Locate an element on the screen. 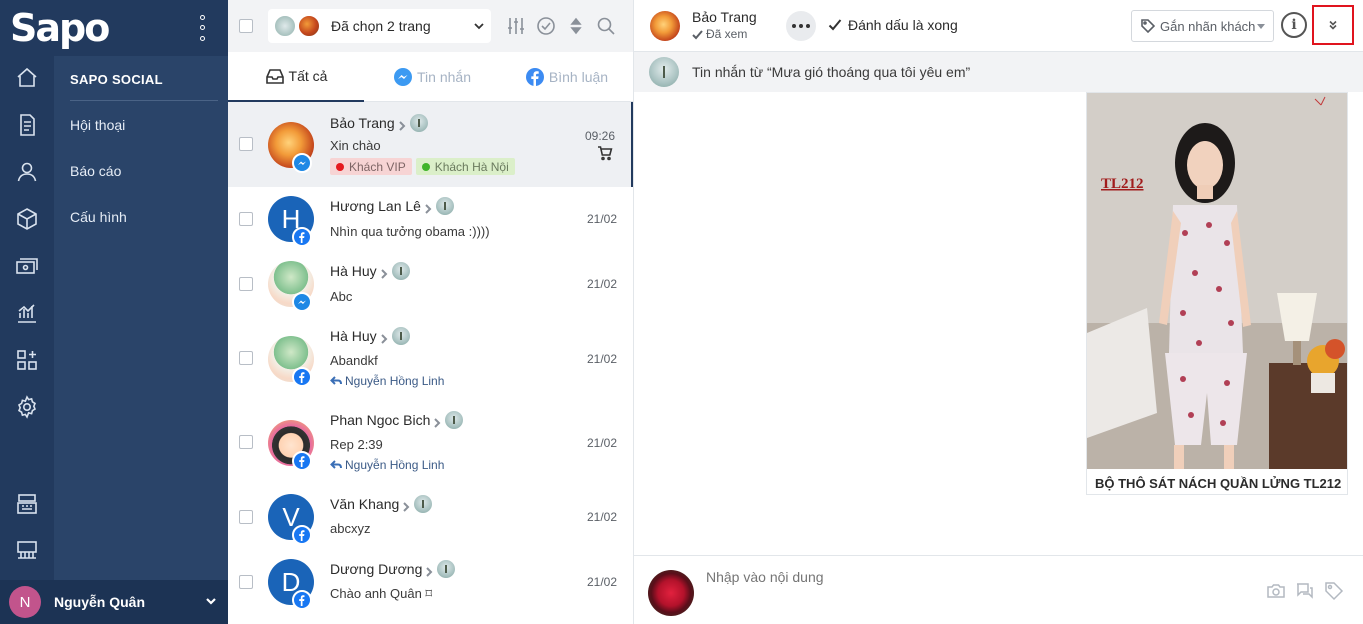 This screenshot has height=624, width=1363. chat-contact-name: Bảo Trang is located at coordinates (724, 17).